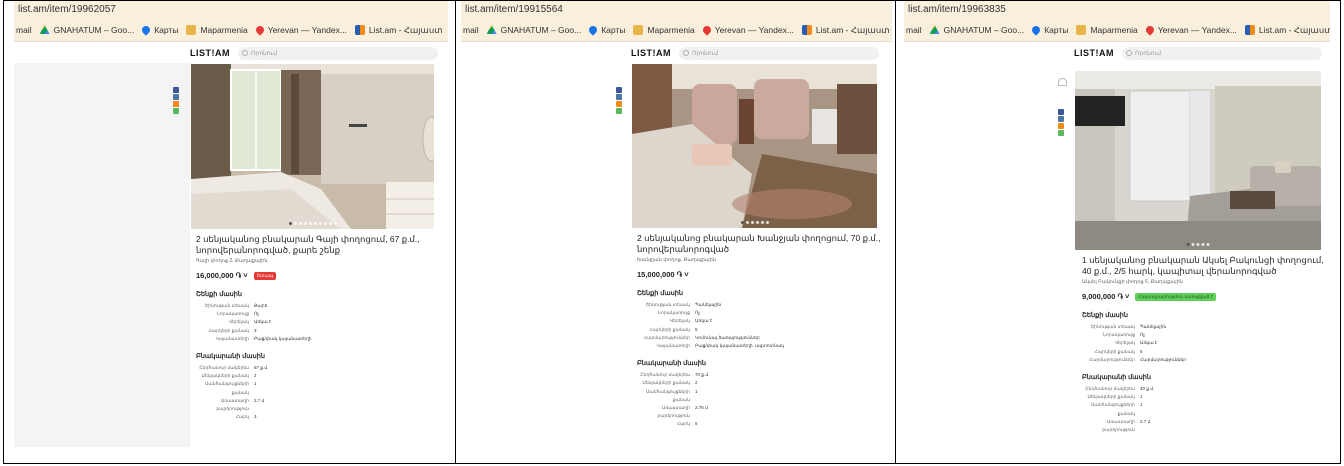 The width and height of the screenshot is (1344, 466). Describe the element at coordinates (669, 329) in the screenshot. I see `attribute-label: Հարկերի քանակ` at that location.